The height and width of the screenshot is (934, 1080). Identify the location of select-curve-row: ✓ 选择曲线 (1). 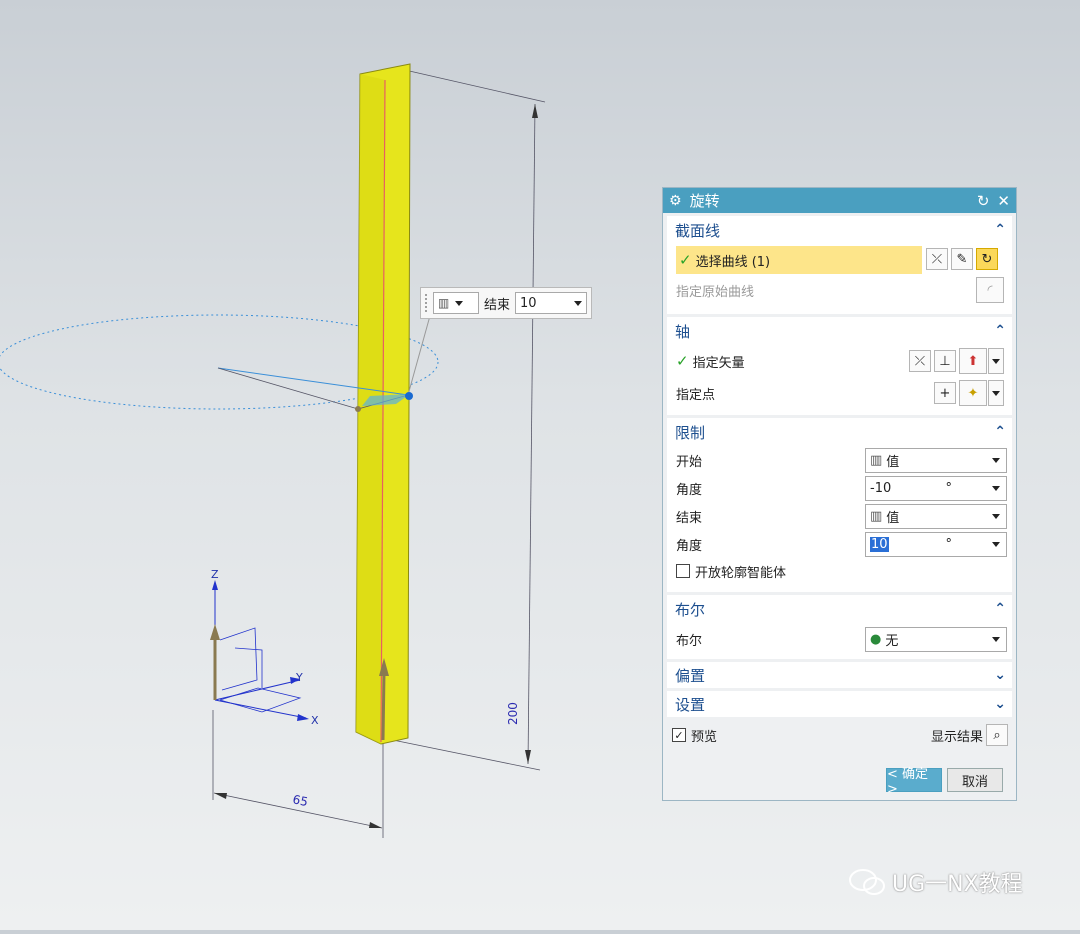
(799, 260).